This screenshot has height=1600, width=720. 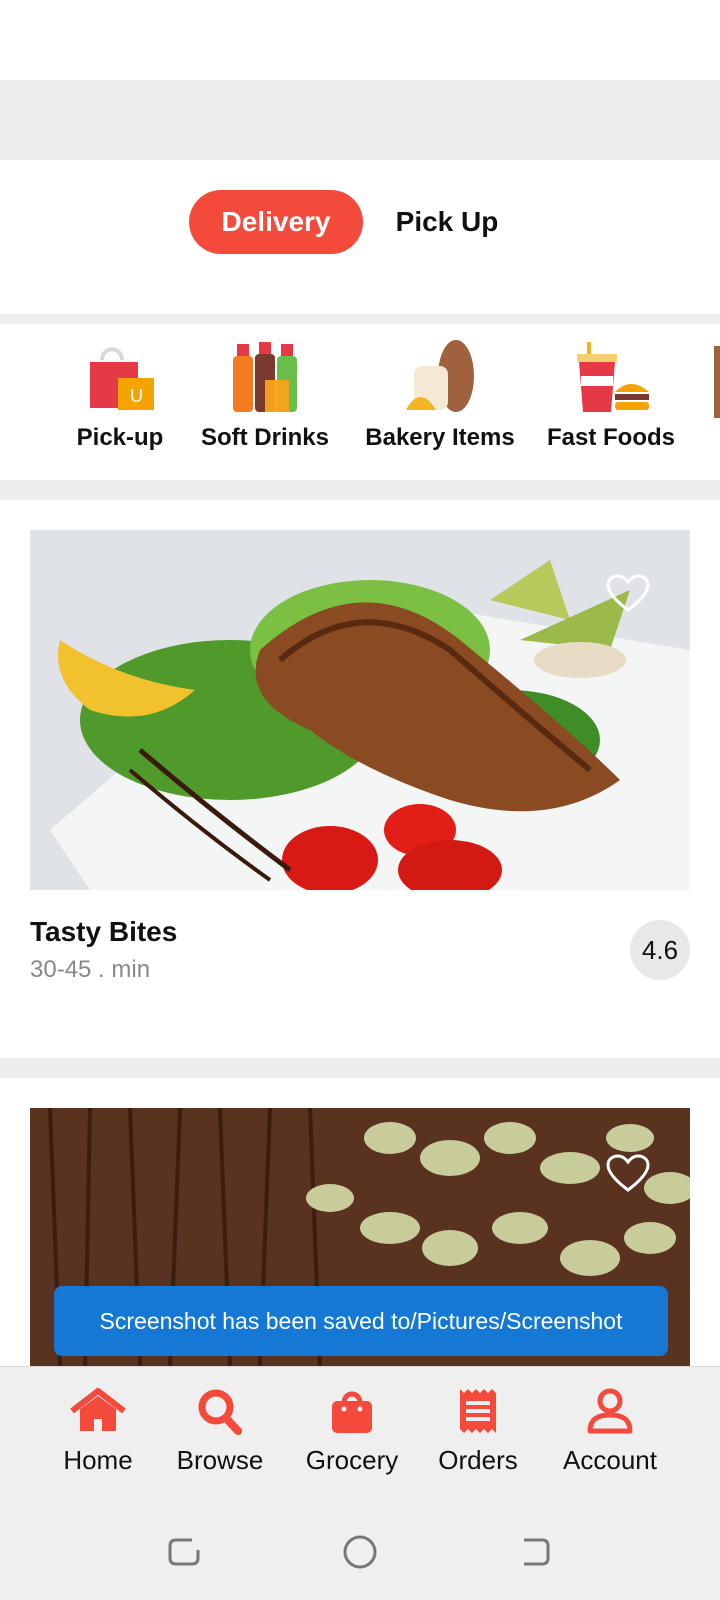 I want to click on nav-orders: Orders, so click(x=478, y=1431).